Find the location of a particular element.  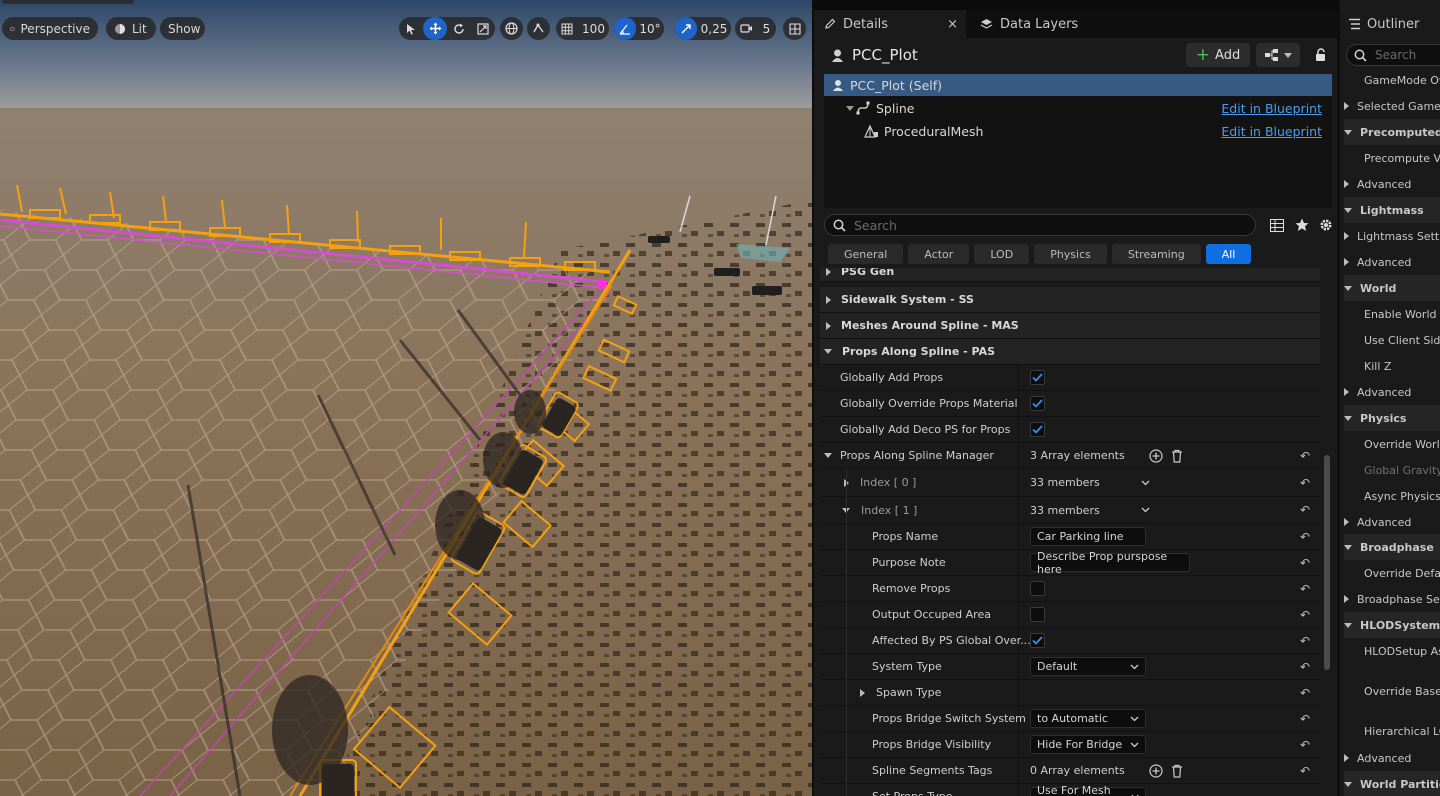

table-view-icon is located at coordinates (1277, 225).